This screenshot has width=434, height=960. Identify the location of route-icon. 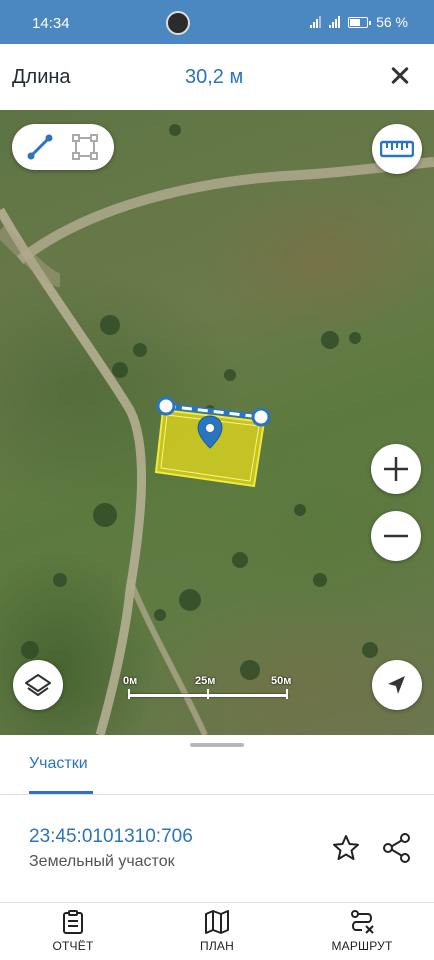
(362, 922).